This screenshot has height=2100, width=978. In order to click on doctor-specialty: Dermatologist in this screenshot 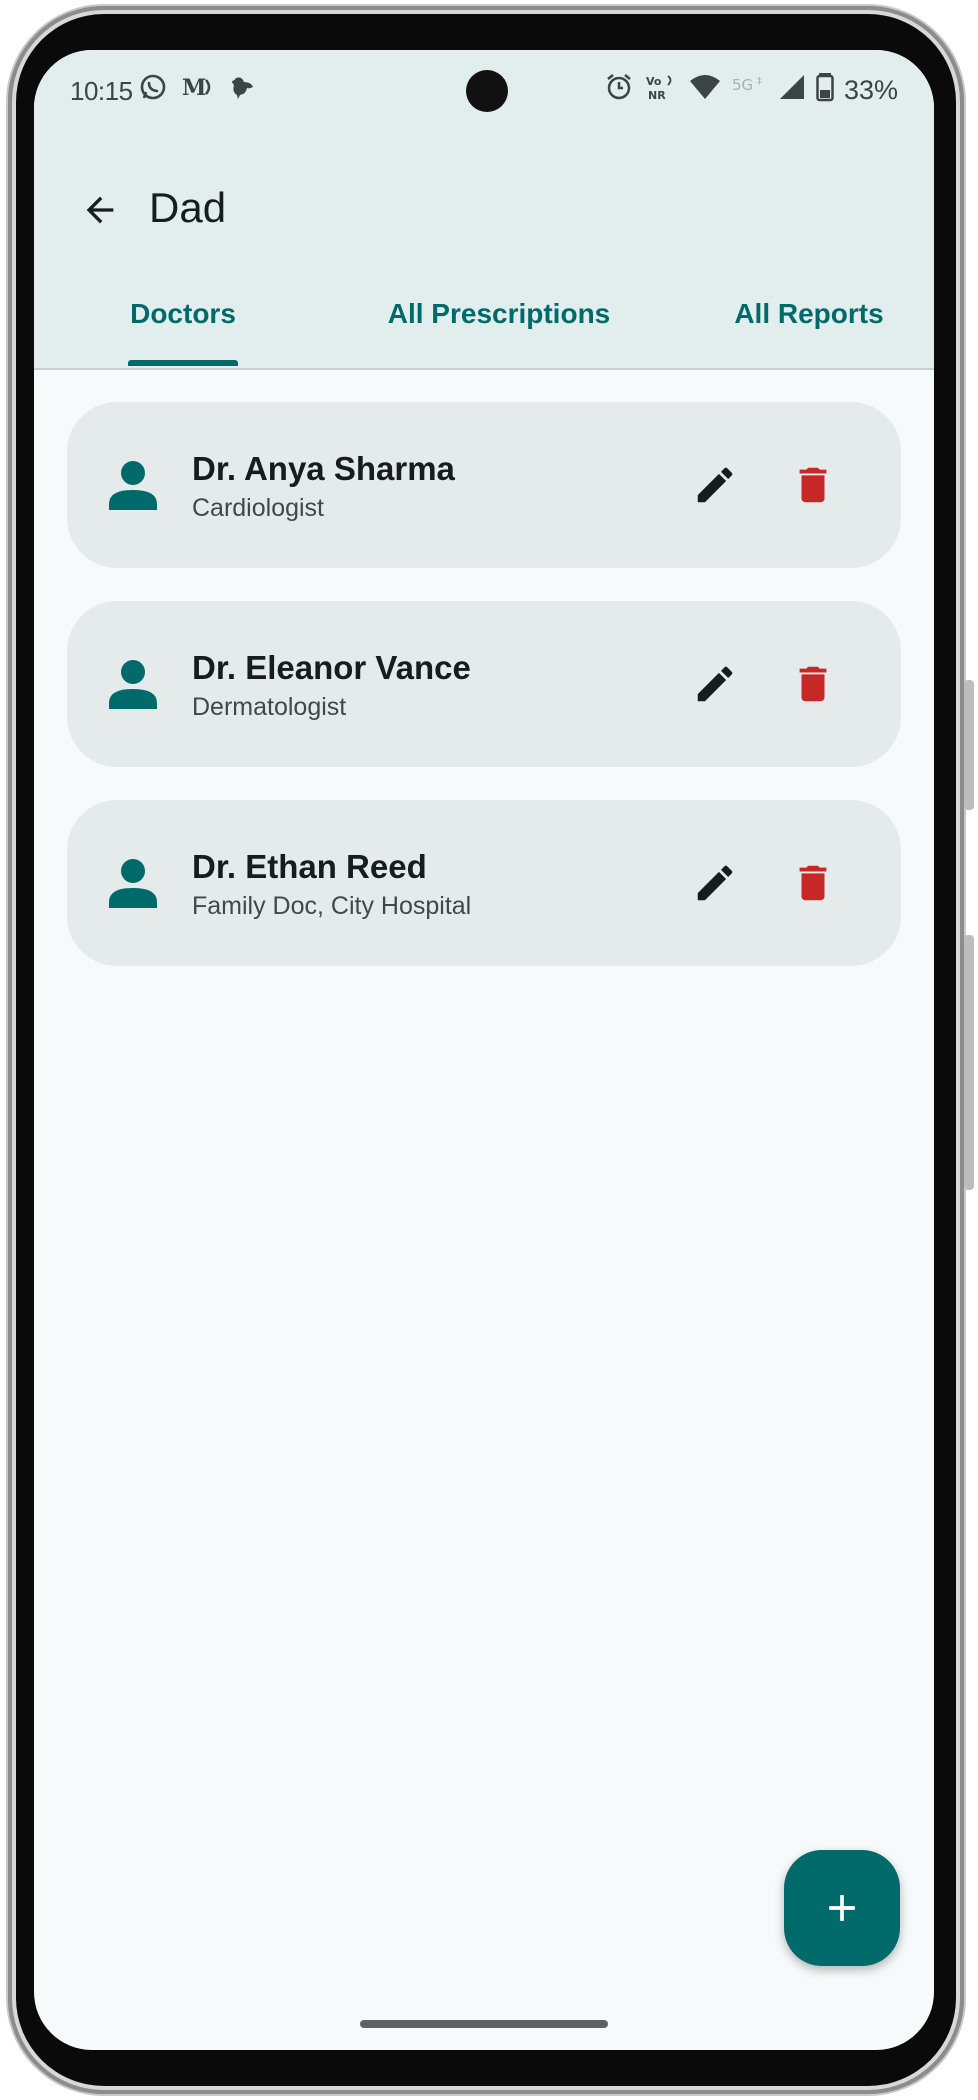, I will do `click(269, 707)`.